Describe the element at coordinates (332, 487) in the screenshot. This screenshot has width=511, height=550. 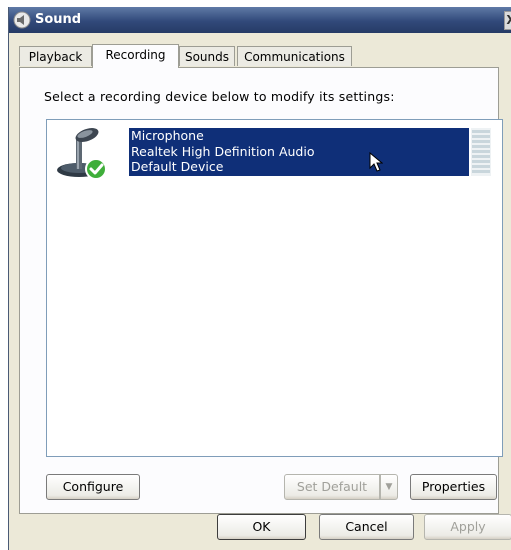
I see `set-default-button: Set Default` at that location.